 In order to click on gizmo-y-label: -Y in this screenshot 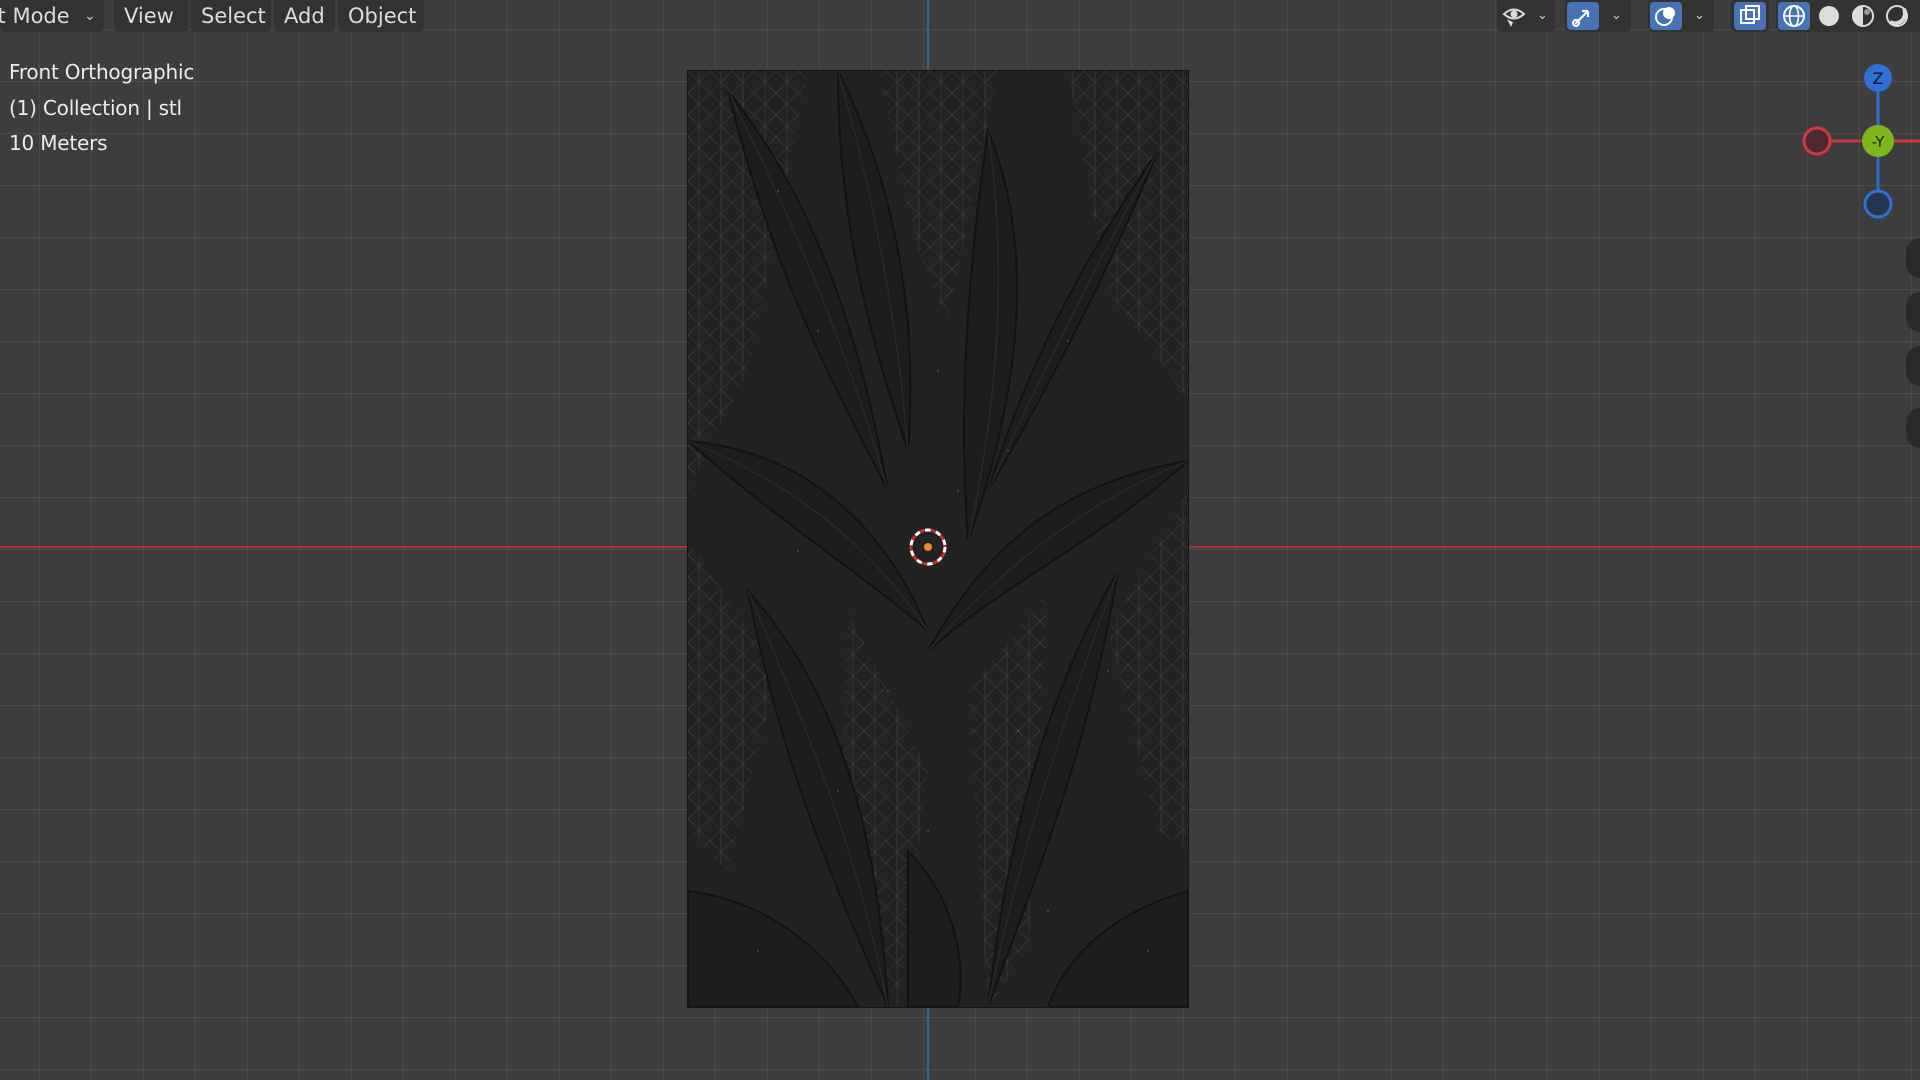, I will do `click(1879, 142)`.